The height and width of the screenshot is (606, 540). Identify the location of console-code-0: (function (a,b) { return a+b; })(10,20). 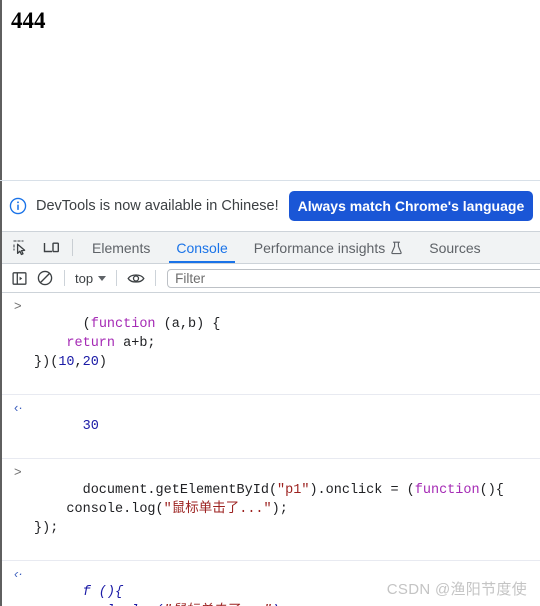
(127, 343).